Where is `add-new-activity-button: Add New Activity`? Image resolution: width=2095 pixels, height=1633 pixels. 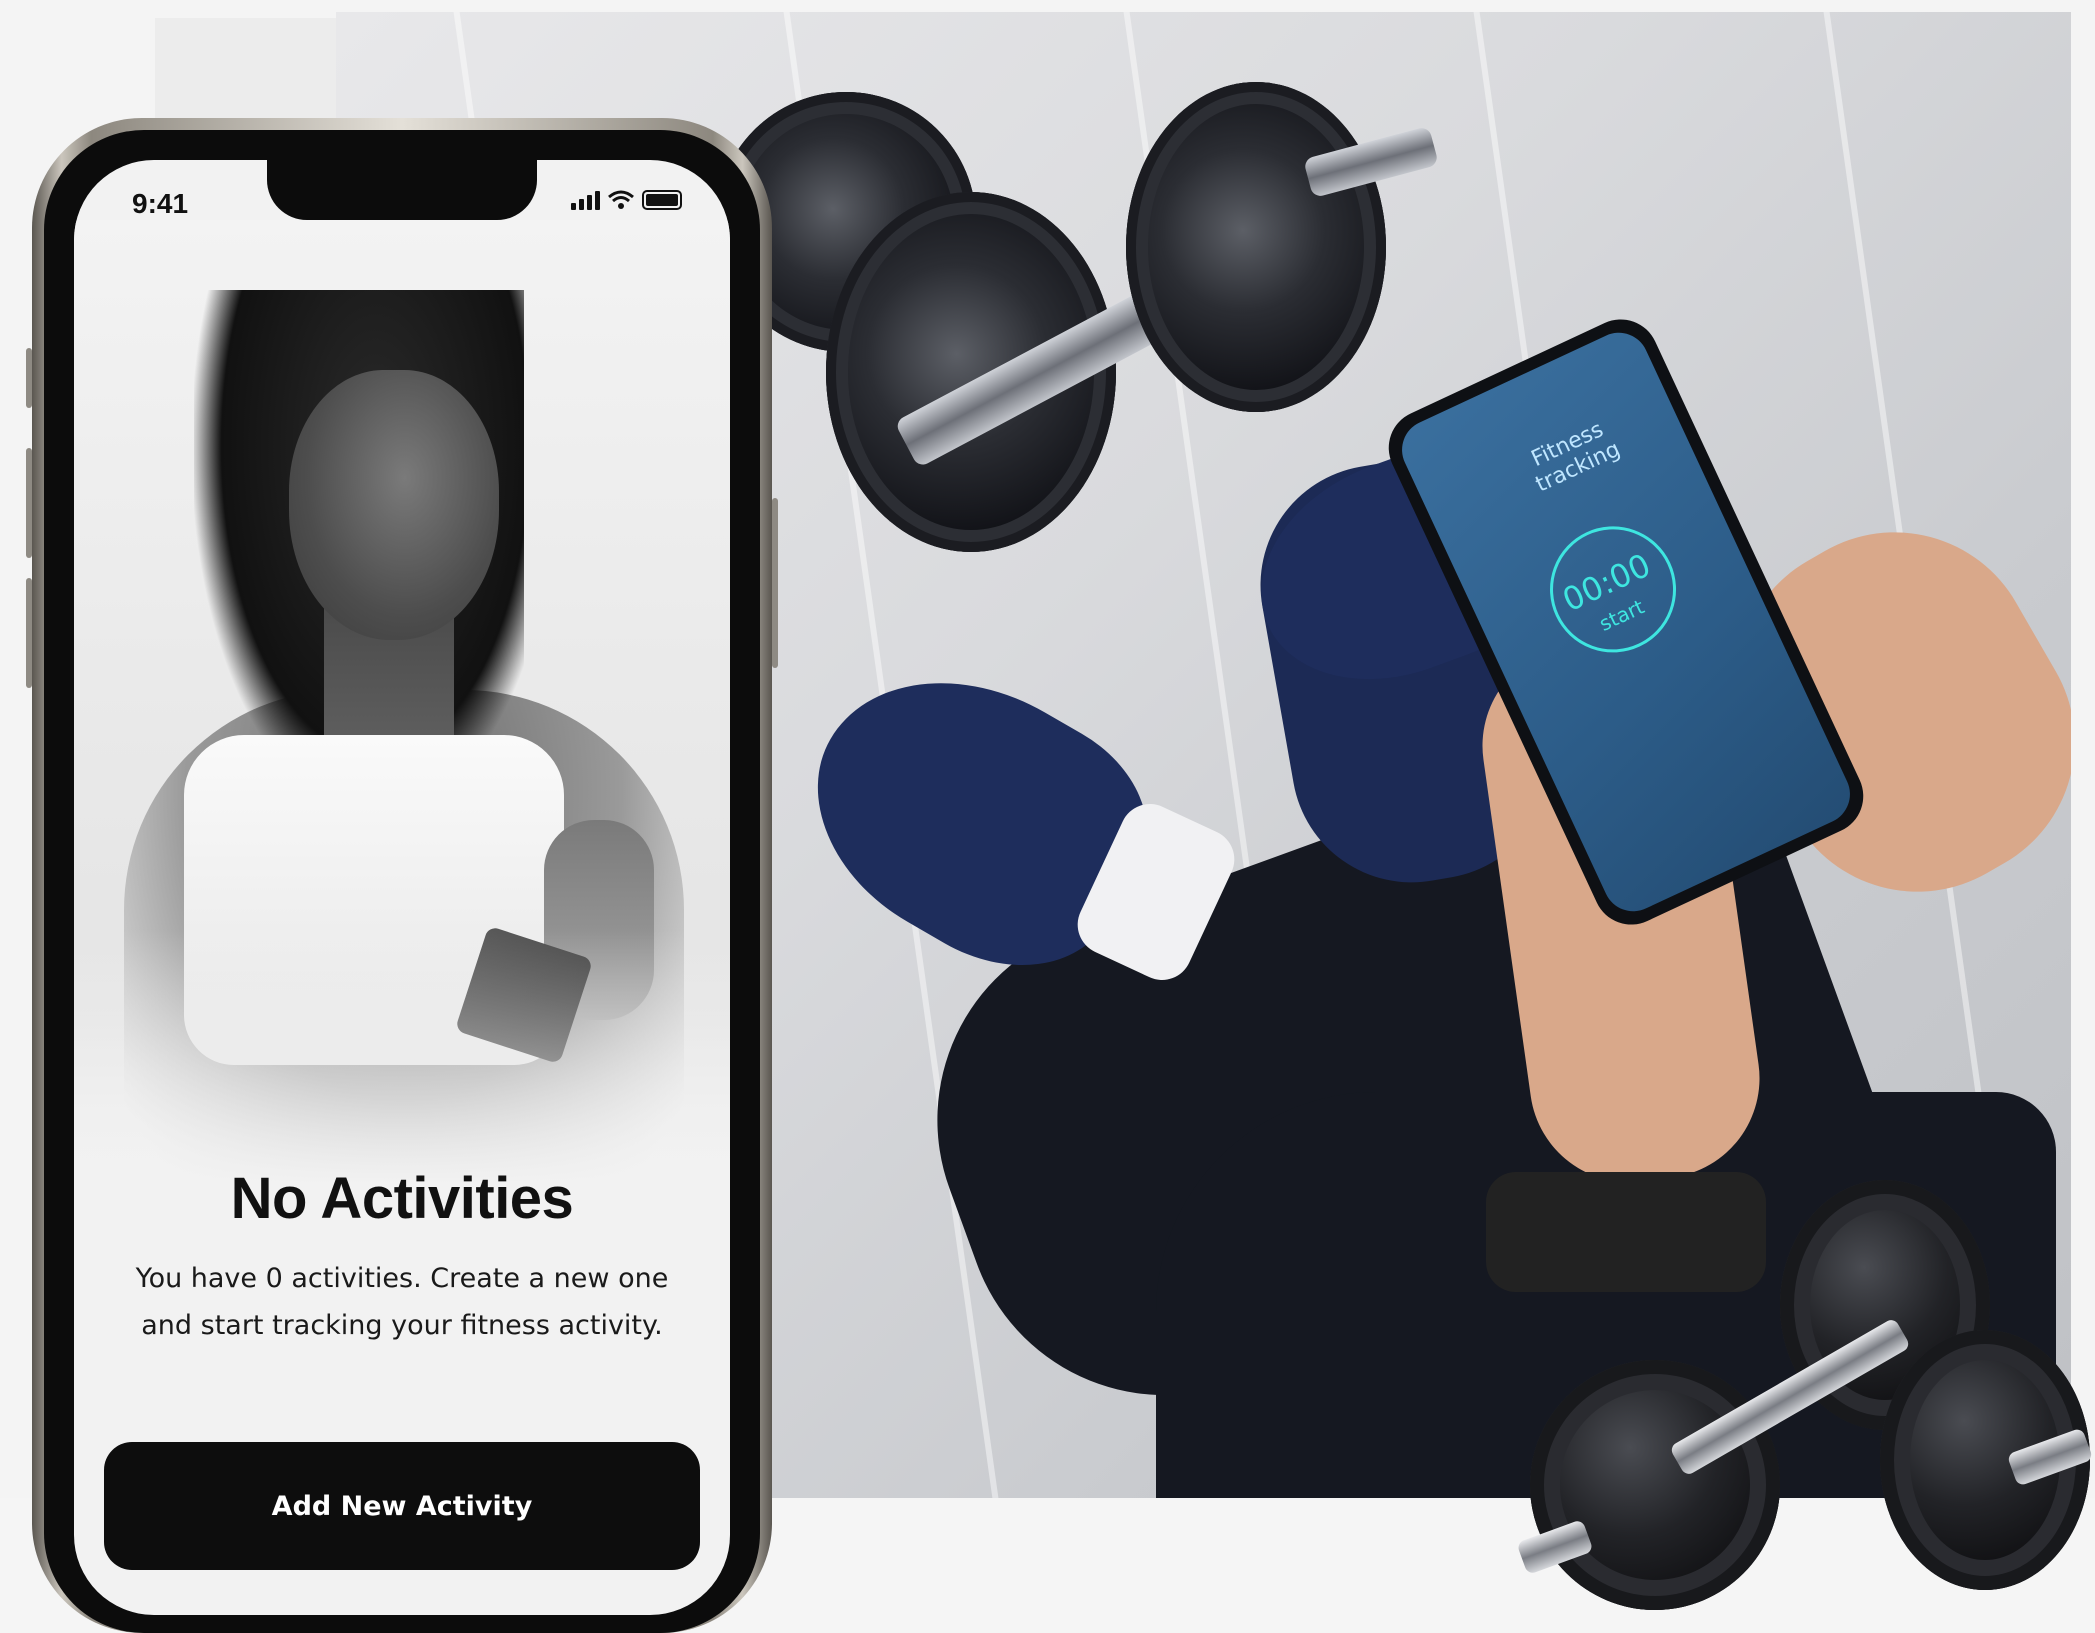
add-new-activity-button: Add New Activity is located at coordinates (402, 1506).